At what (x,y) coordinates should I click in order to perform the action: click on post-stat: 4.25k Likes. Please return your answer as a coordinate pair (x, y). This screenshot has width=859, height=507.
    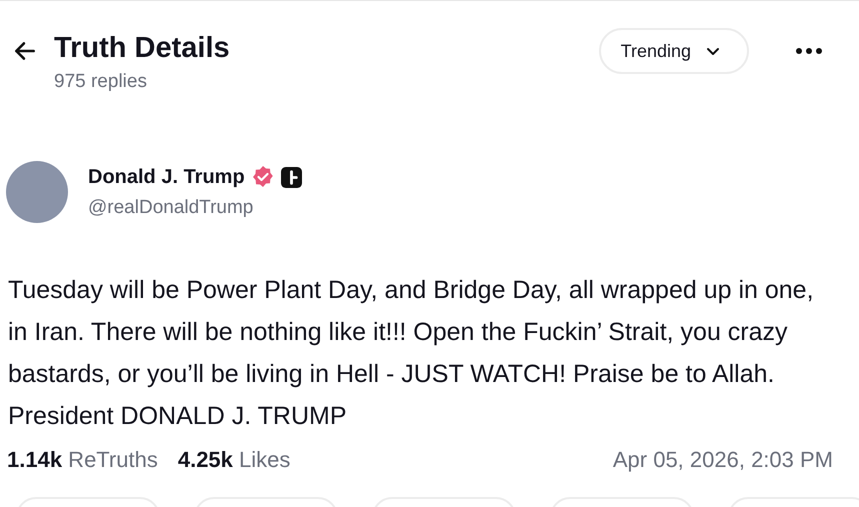
    Looking at the image, I should click on (234, 460).